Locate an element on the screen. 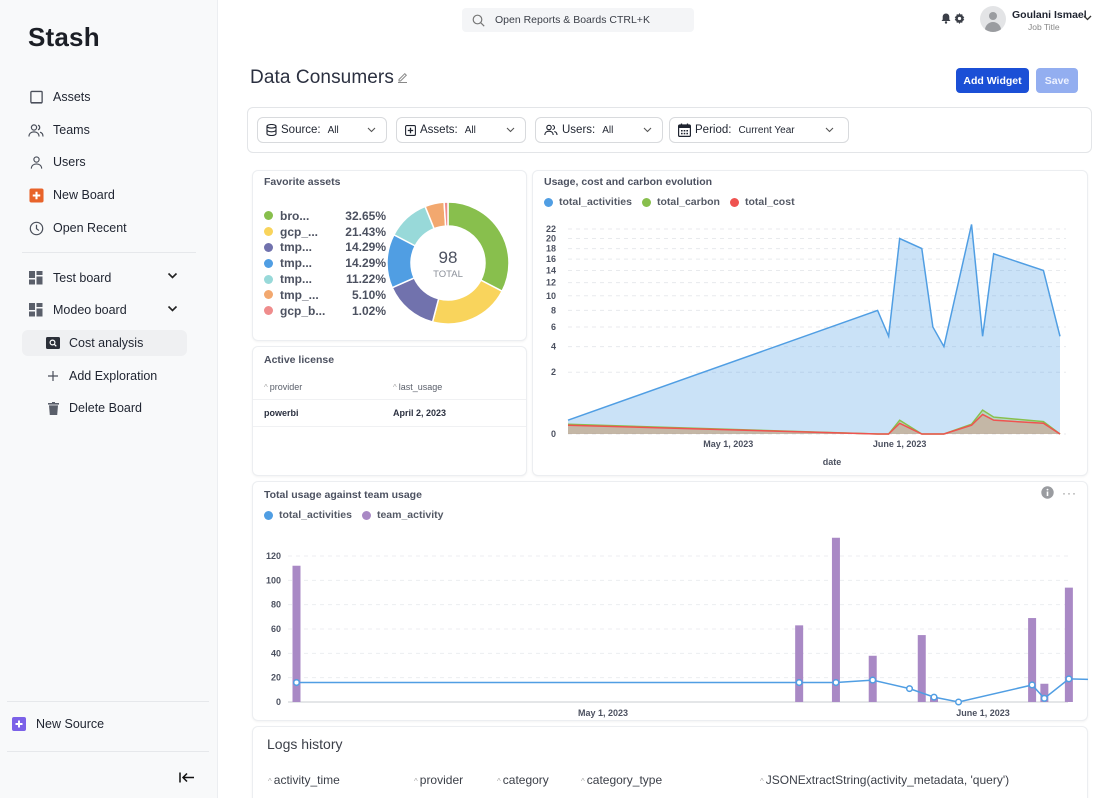 Image resolution: width=1100 pixels, height=798 pixels. favorite-assets-donut: 98 TOTAL is located at coordinates (448, 263).